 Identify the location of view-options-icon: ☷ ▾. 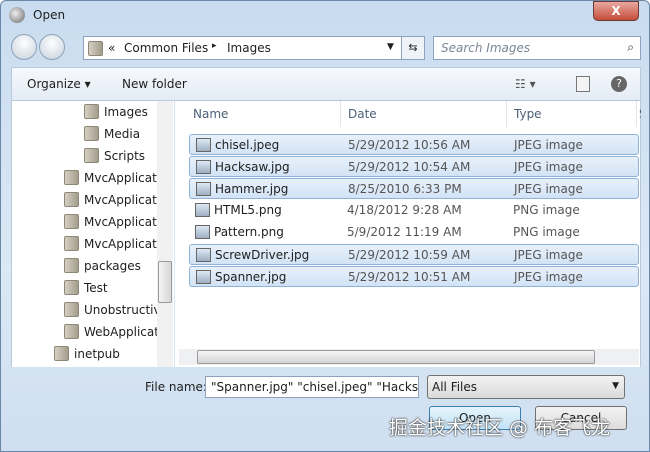
(525, 84).